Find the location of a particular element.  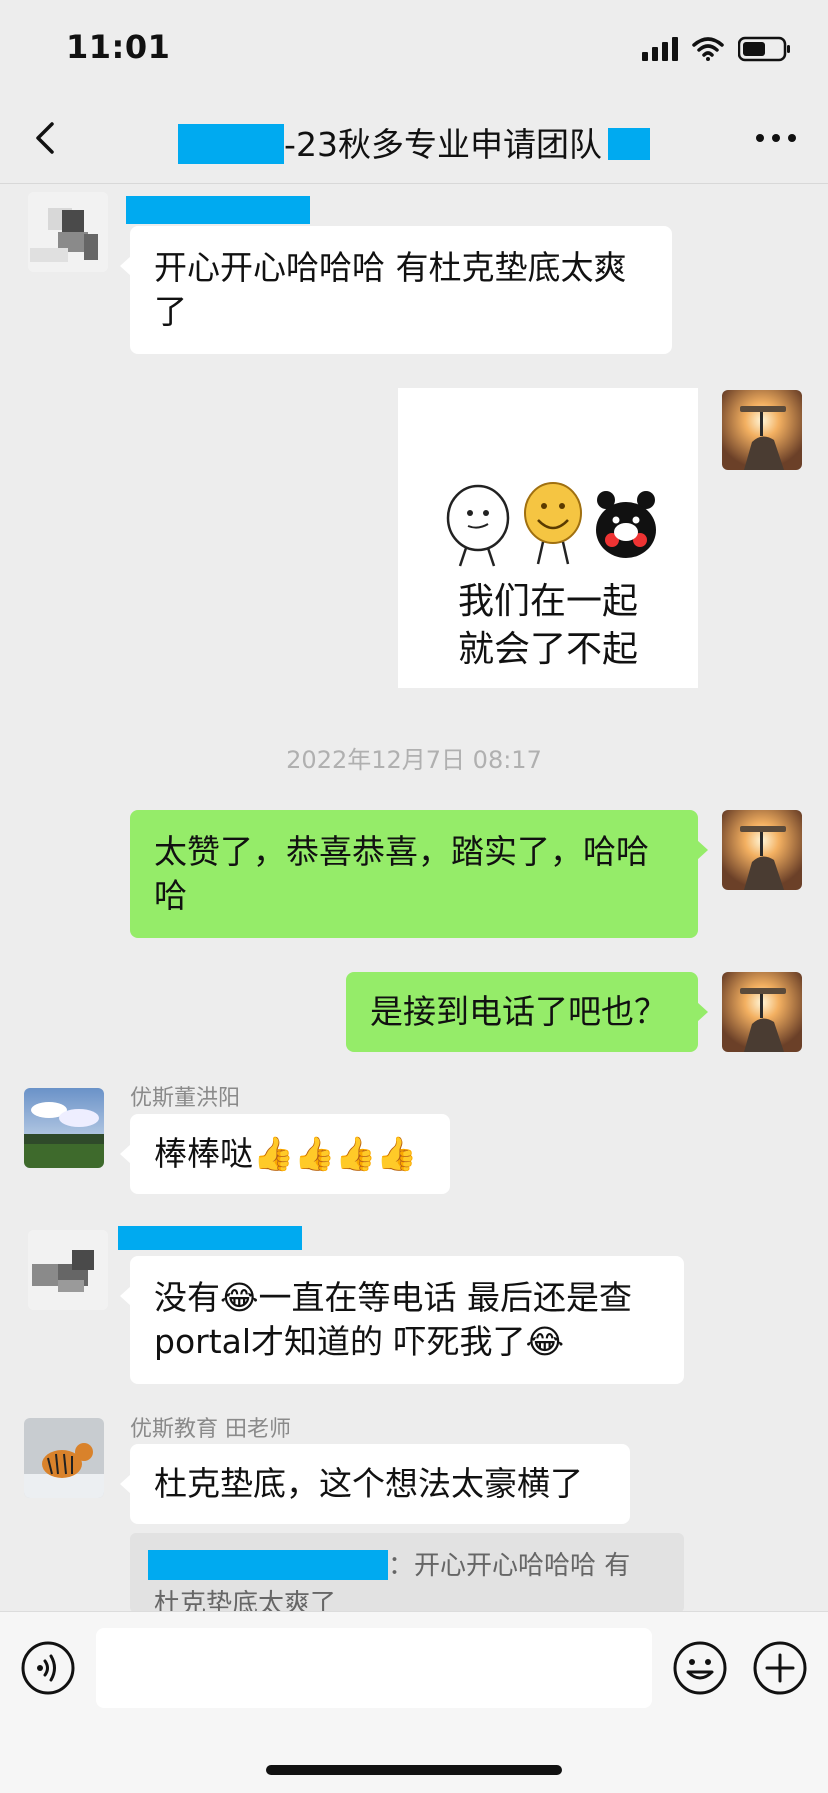

message-bubble: 杜克垫底，这个想法太豪横了 is located at coordinates (375, 1484).